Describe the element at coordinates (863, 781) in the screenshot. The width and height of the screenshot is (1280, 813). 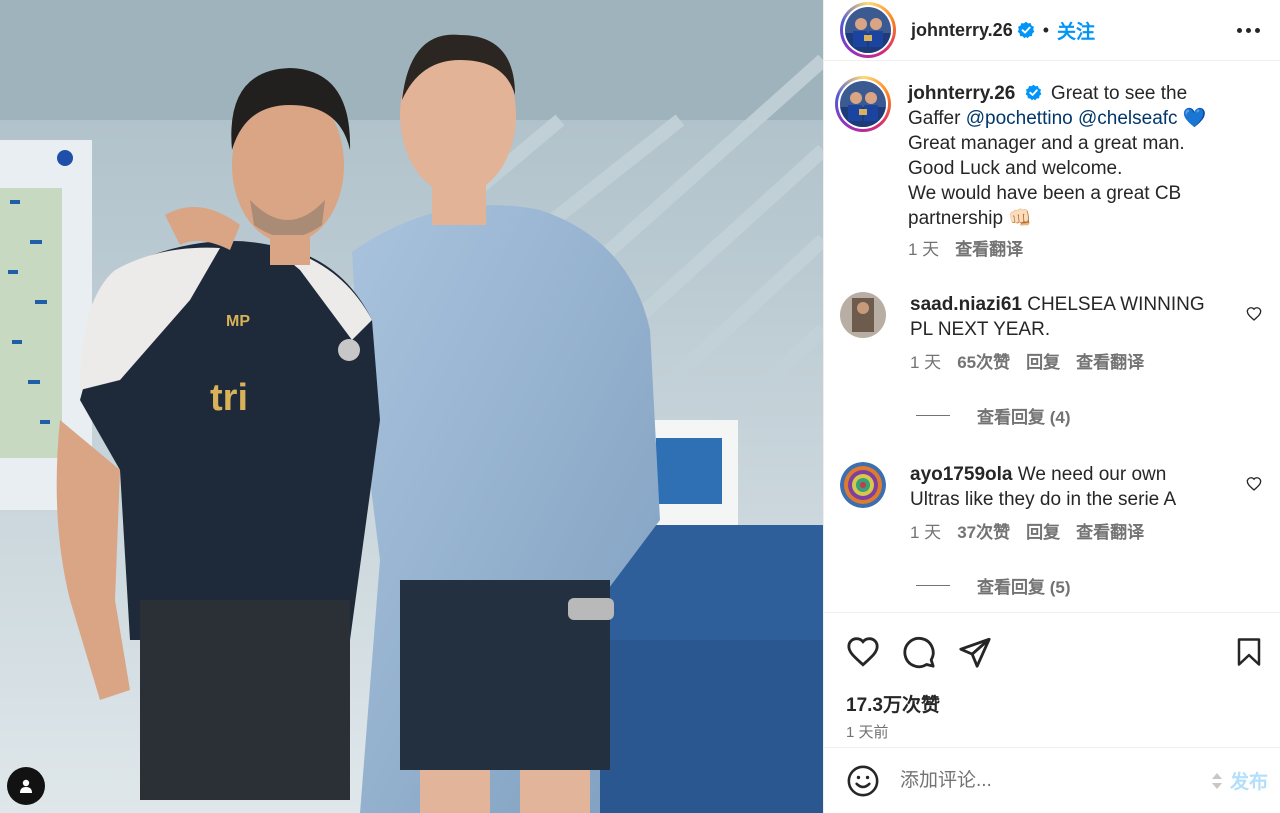
I see `emoji-icon` at that location.